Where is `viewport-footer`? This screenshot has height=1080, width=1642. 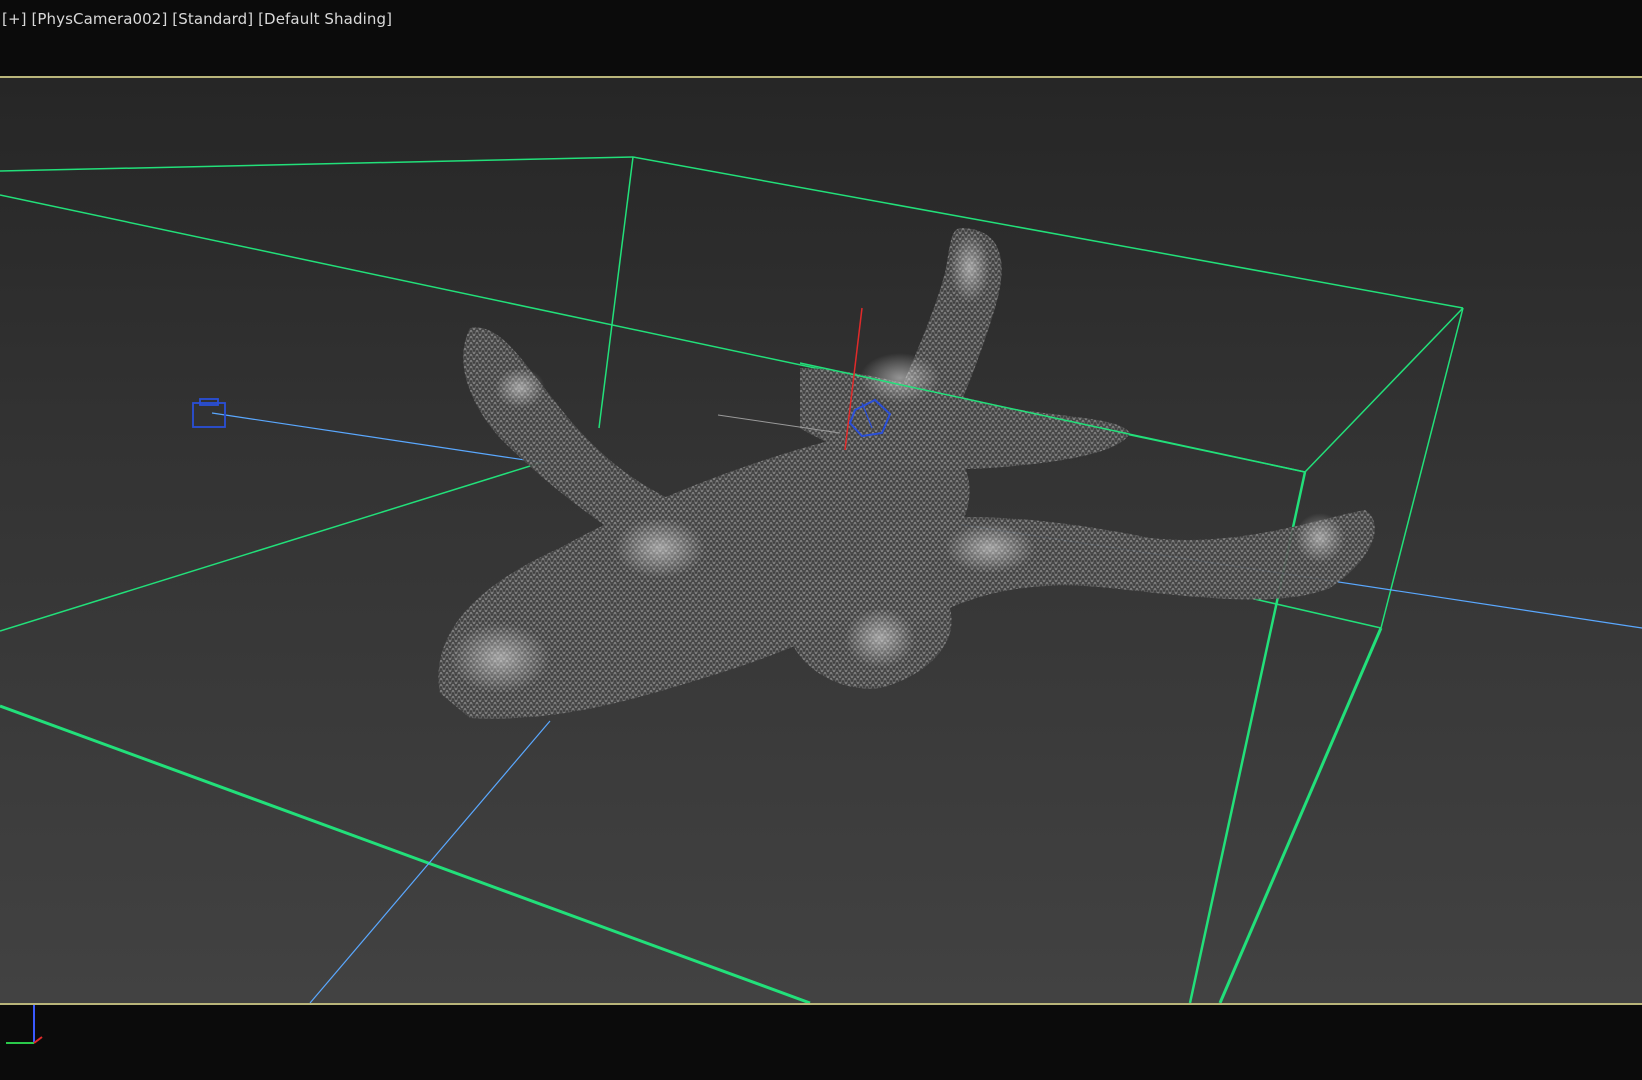
viewport-footer is located at coordinates (821, 1041).